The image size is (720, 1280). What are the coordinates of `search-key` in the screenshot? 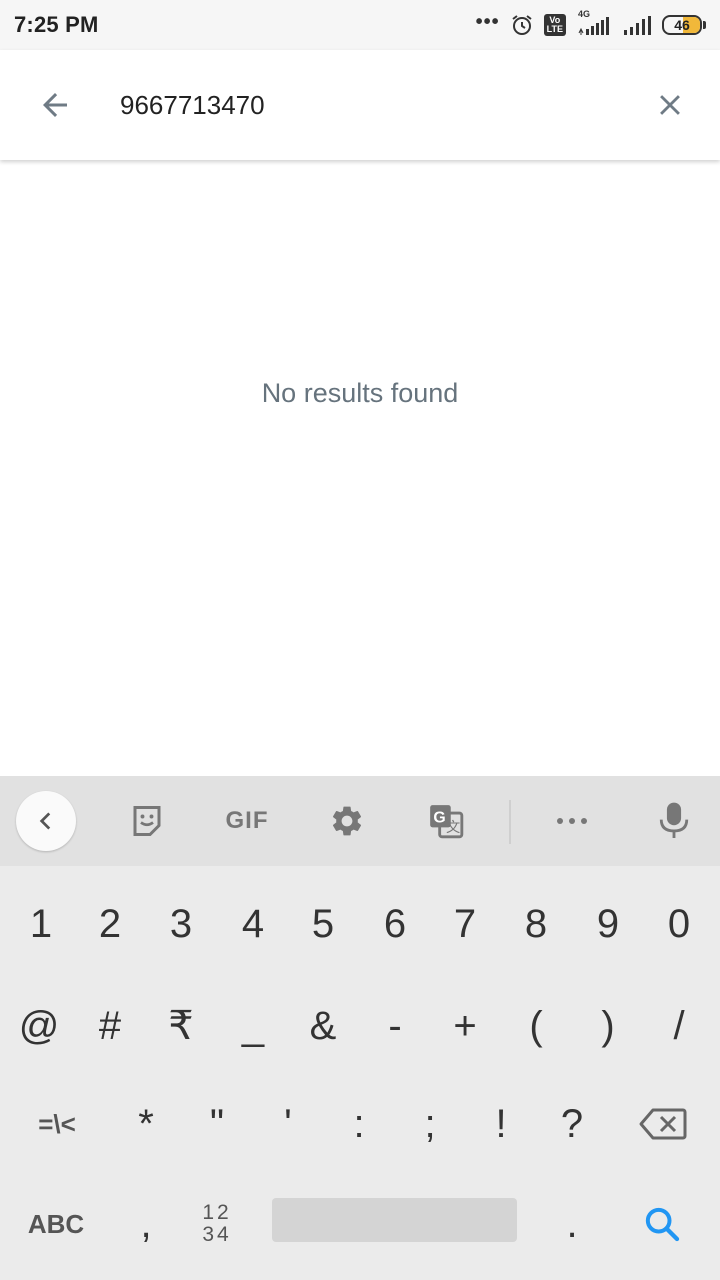 It's located at (662, 1224).